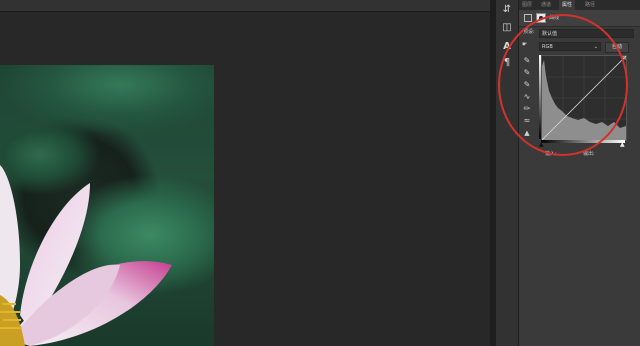 This screenshot has width=640, height=346. I want to click on document-tab-bar, so click(245, 6).